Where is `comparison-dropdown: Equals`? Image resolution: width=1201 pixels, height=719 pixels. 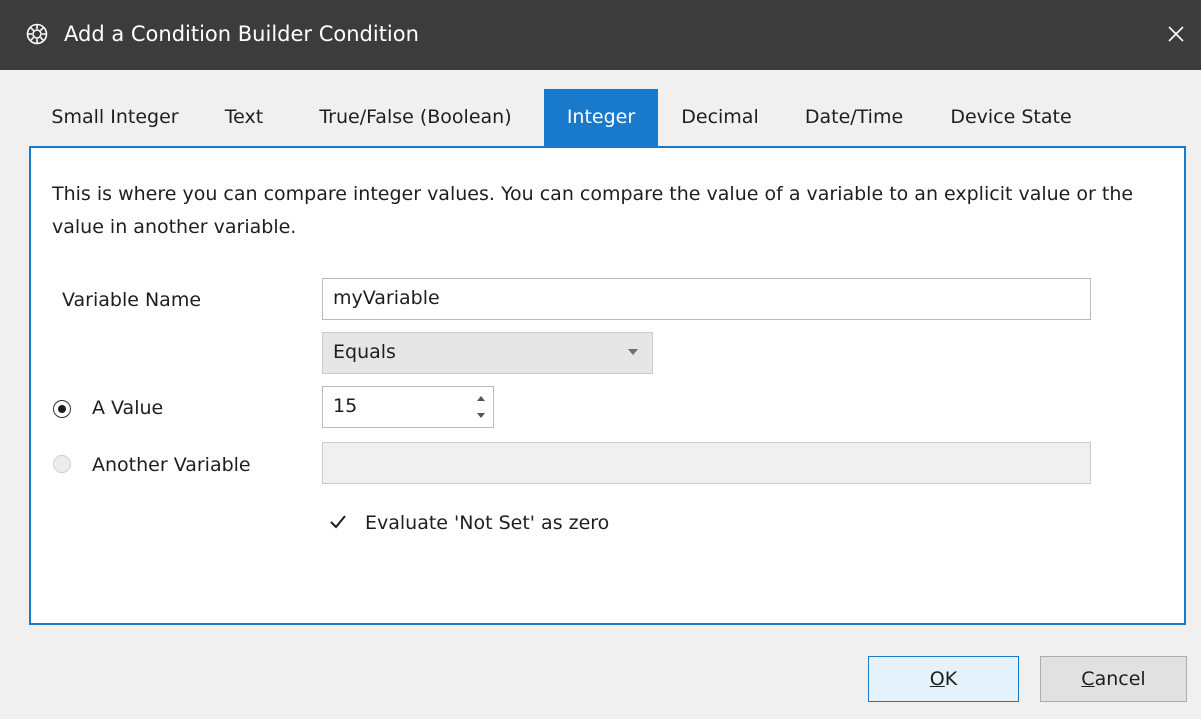 comparison-dropdown: Equals is located at coordinates (487, 353).